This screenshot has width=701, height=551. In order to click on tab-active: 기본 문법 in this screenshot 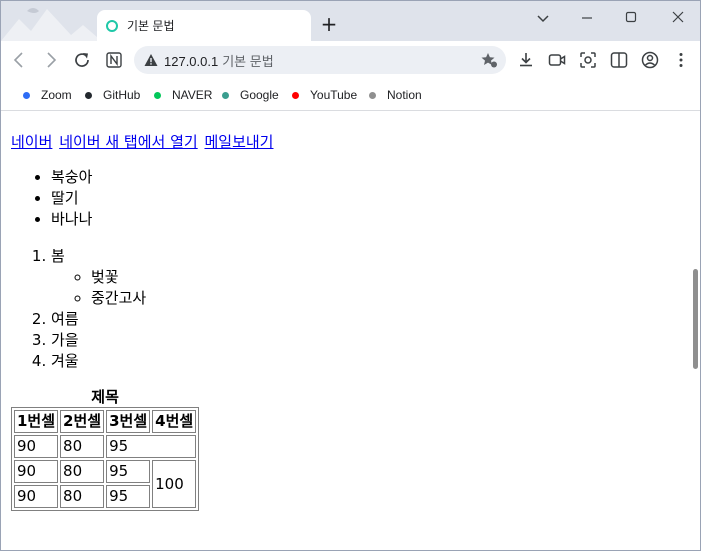, I will do `click(204, 25)`.